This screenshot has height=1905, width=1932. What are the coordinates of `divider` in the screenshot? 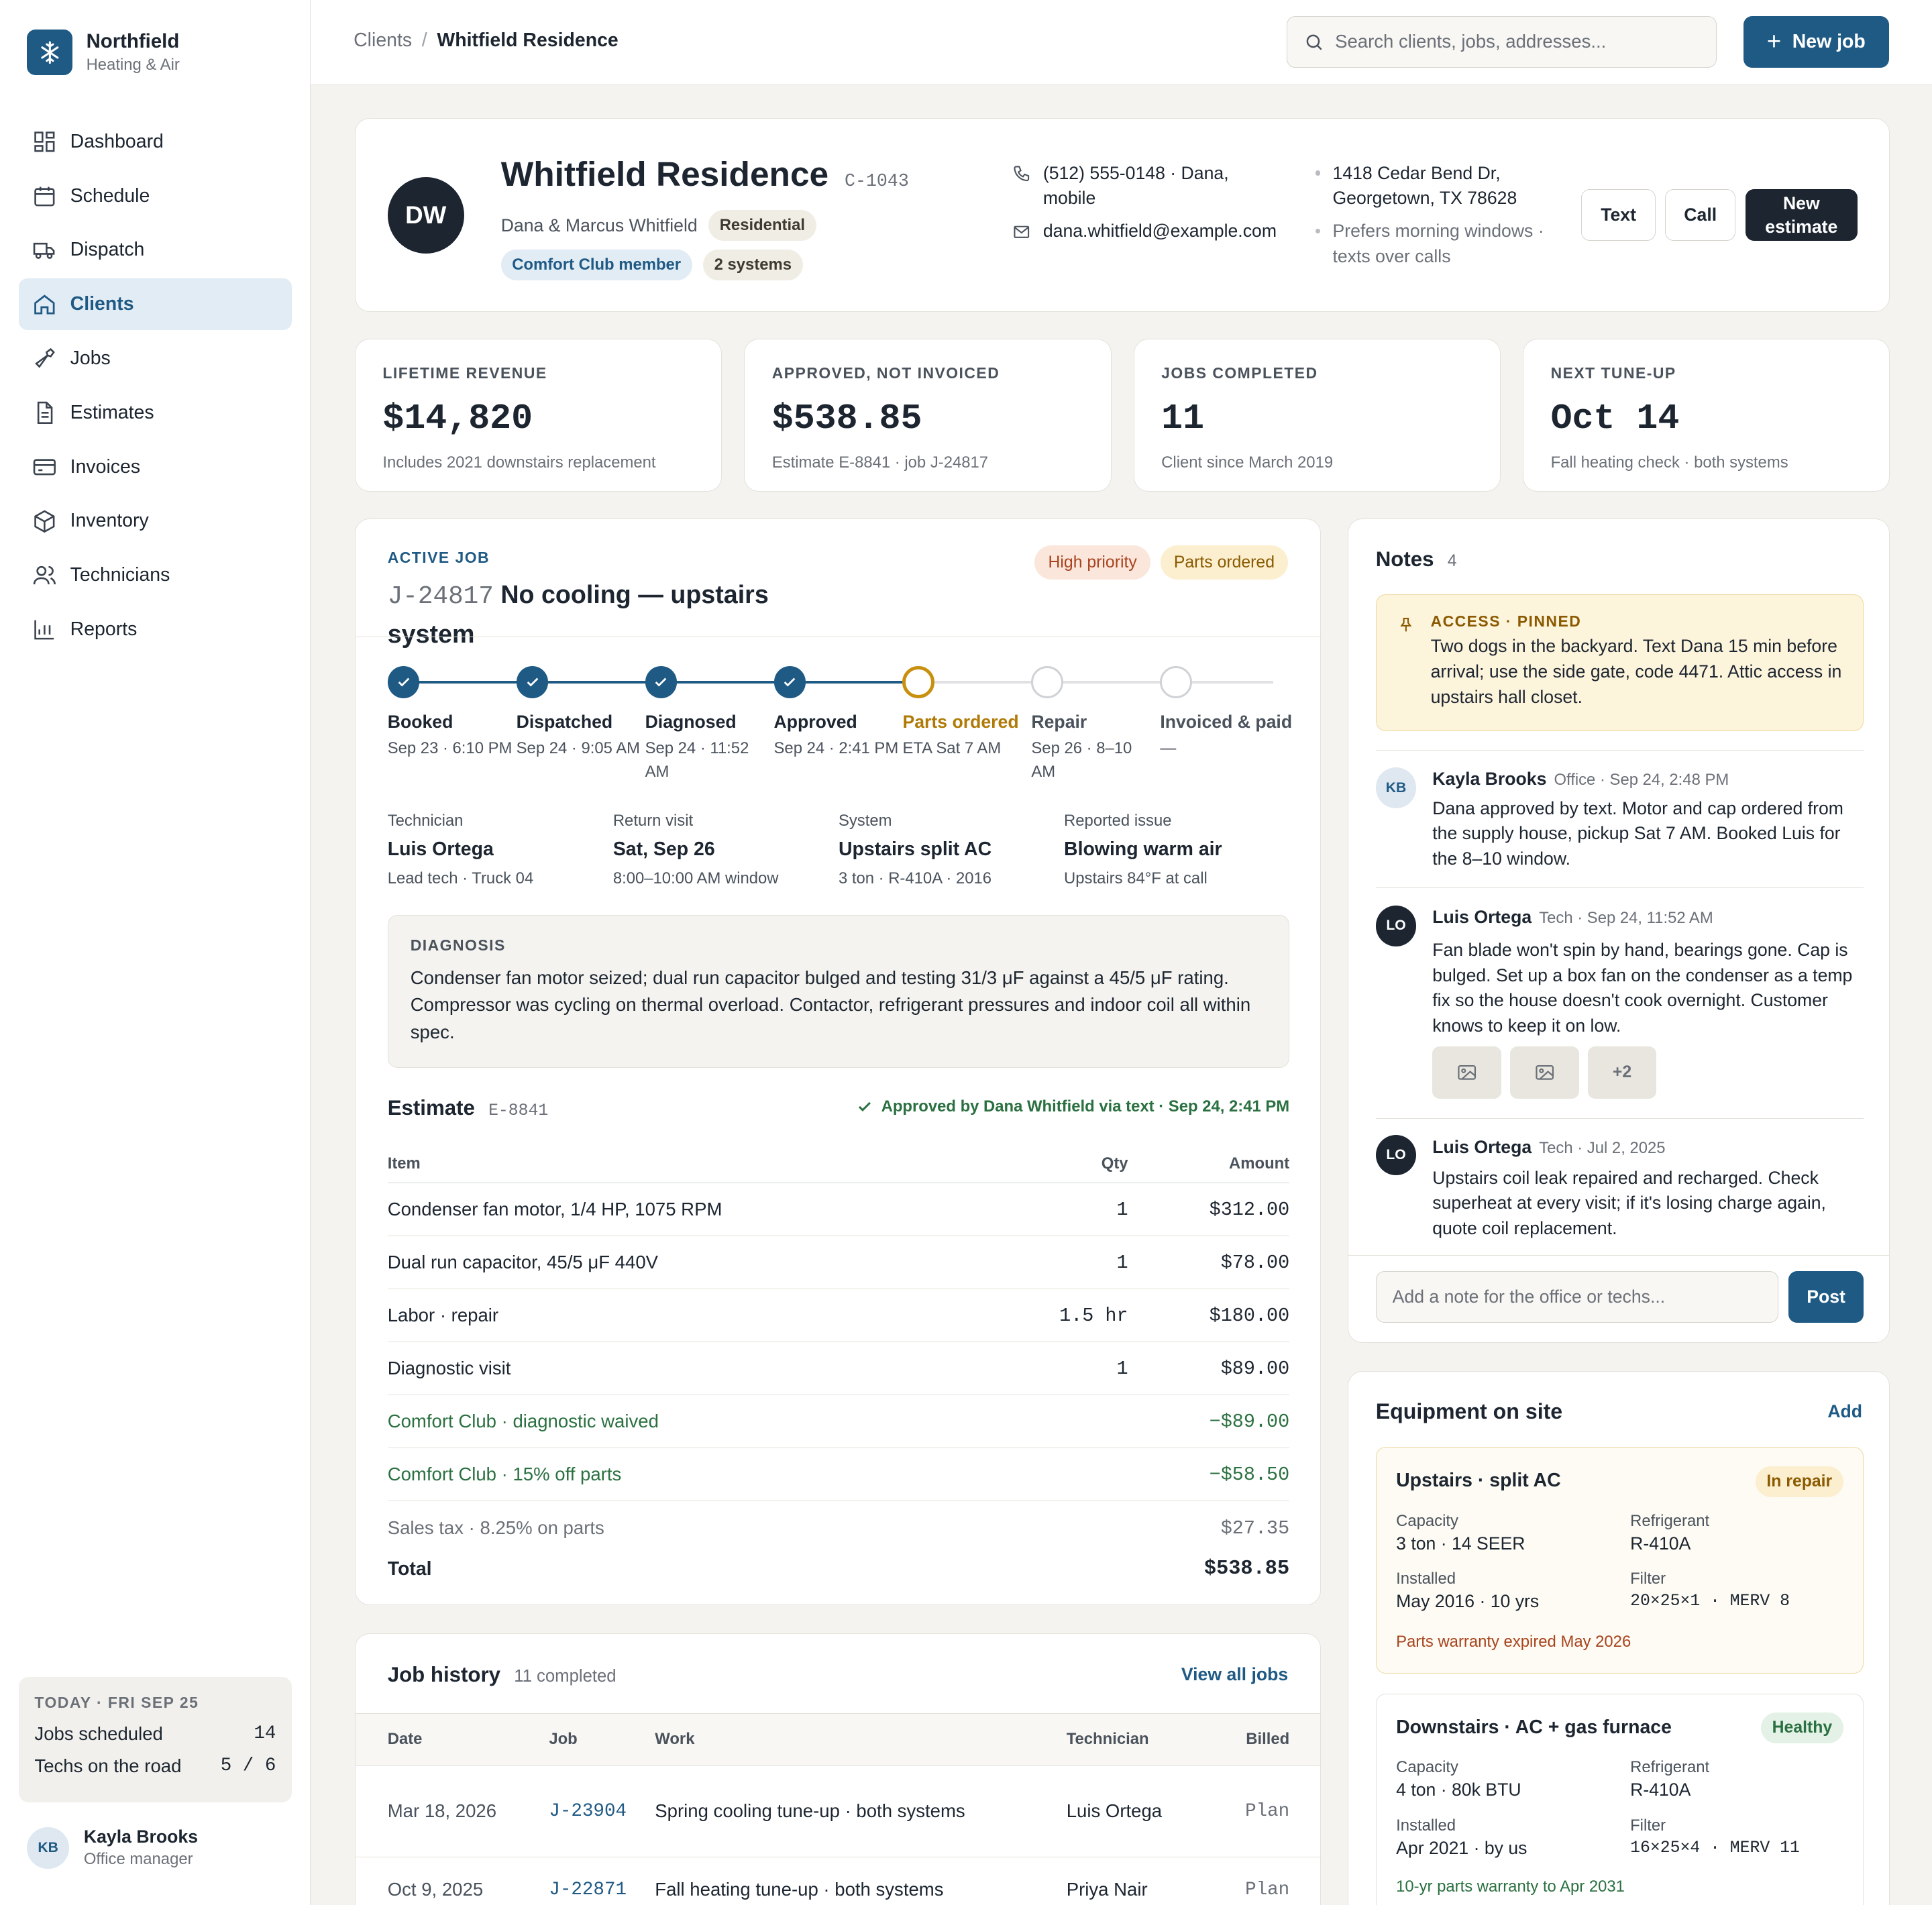 It's located at (1619, 1255).